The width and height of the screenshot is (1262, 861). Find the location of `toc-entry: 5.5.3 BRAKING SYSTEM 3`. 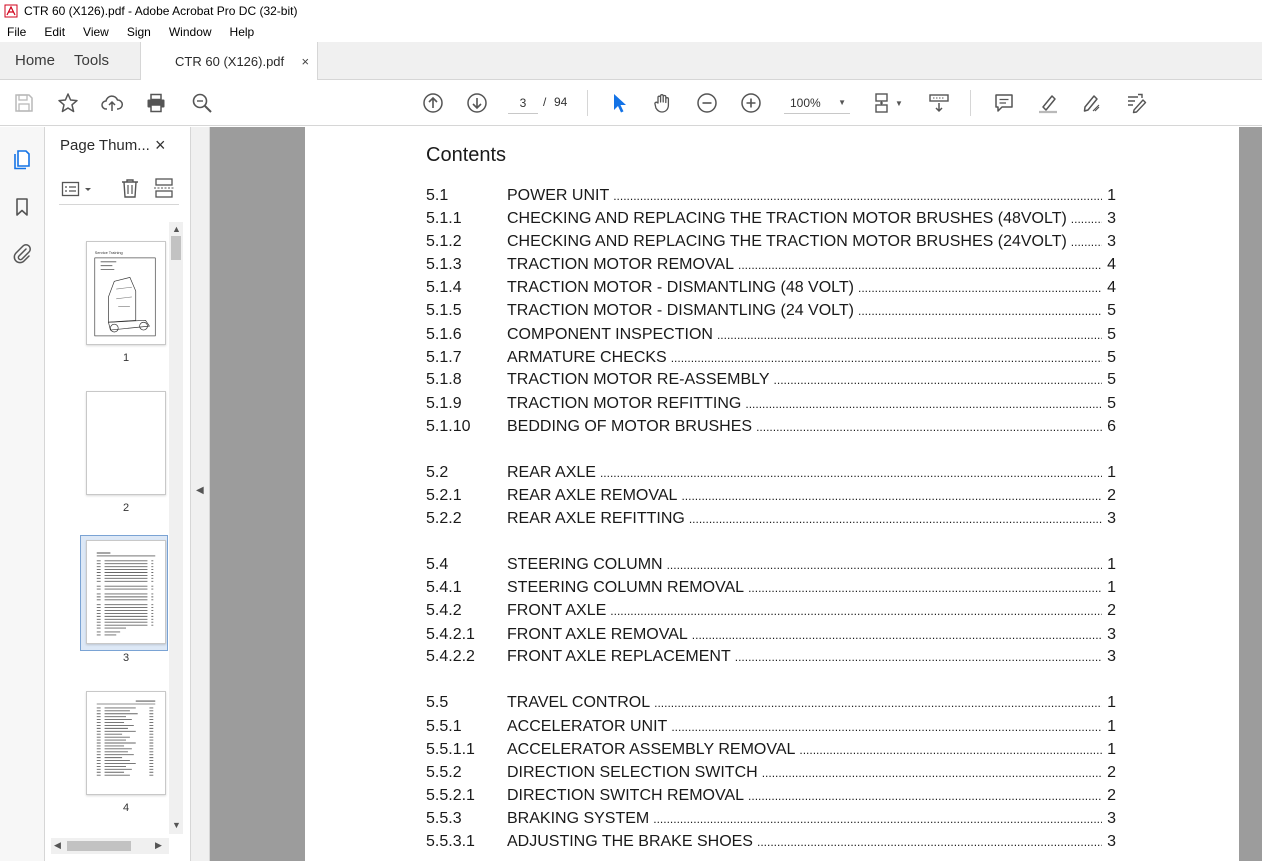

toc-entry: 5.5.3 BRAKING SYSTEM 3 is located at coordinates (771, 820).